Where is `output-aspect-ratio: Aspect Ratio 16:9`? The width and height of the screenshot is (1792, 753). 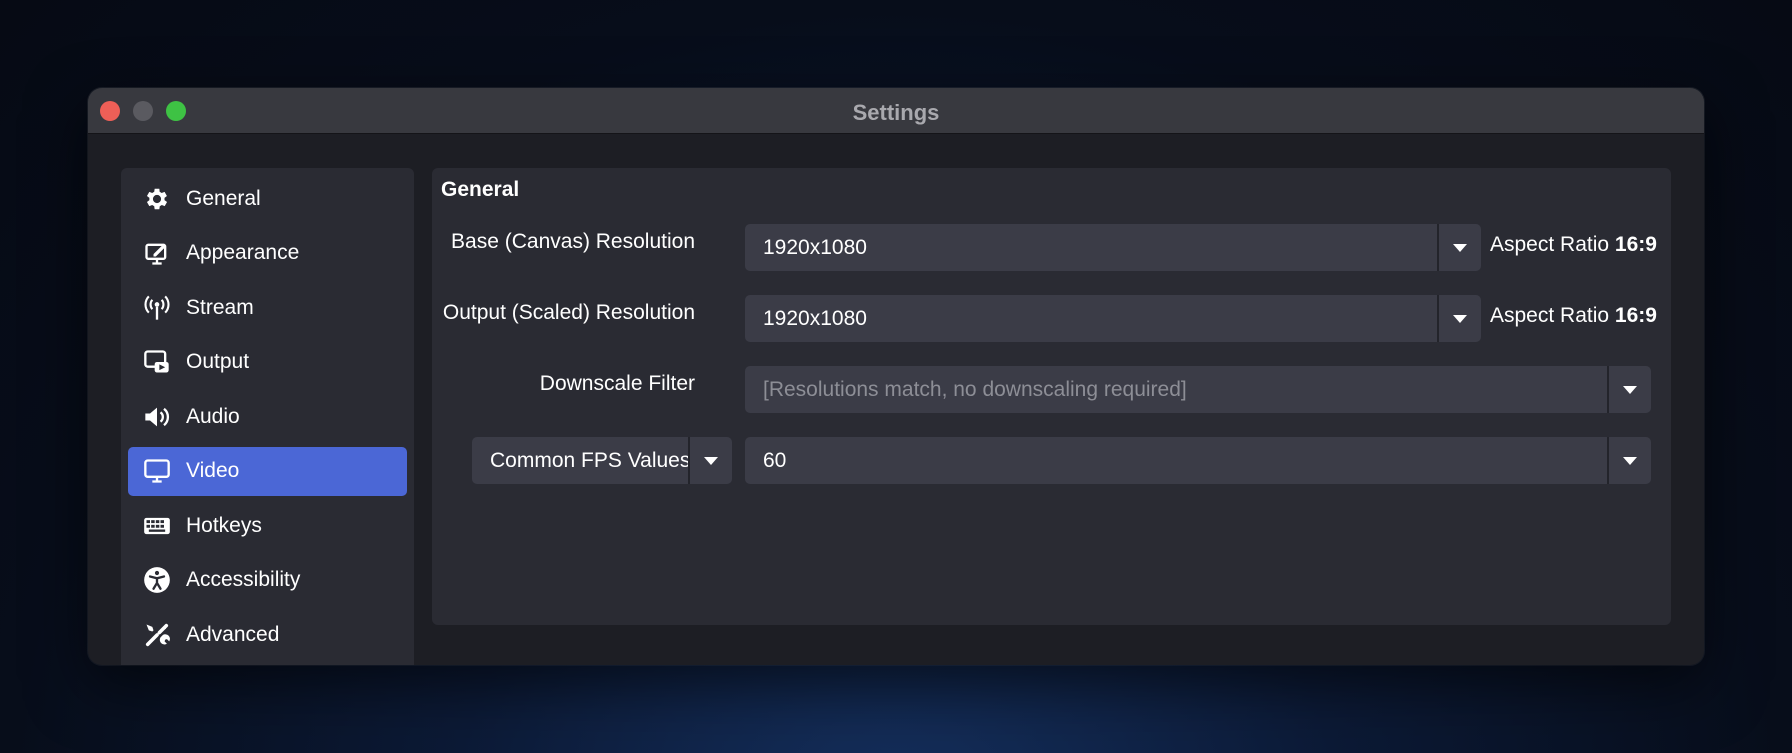
output-aspect-ratio: Aspect Ratio 16:9 is located at coordinates (1573, 316).